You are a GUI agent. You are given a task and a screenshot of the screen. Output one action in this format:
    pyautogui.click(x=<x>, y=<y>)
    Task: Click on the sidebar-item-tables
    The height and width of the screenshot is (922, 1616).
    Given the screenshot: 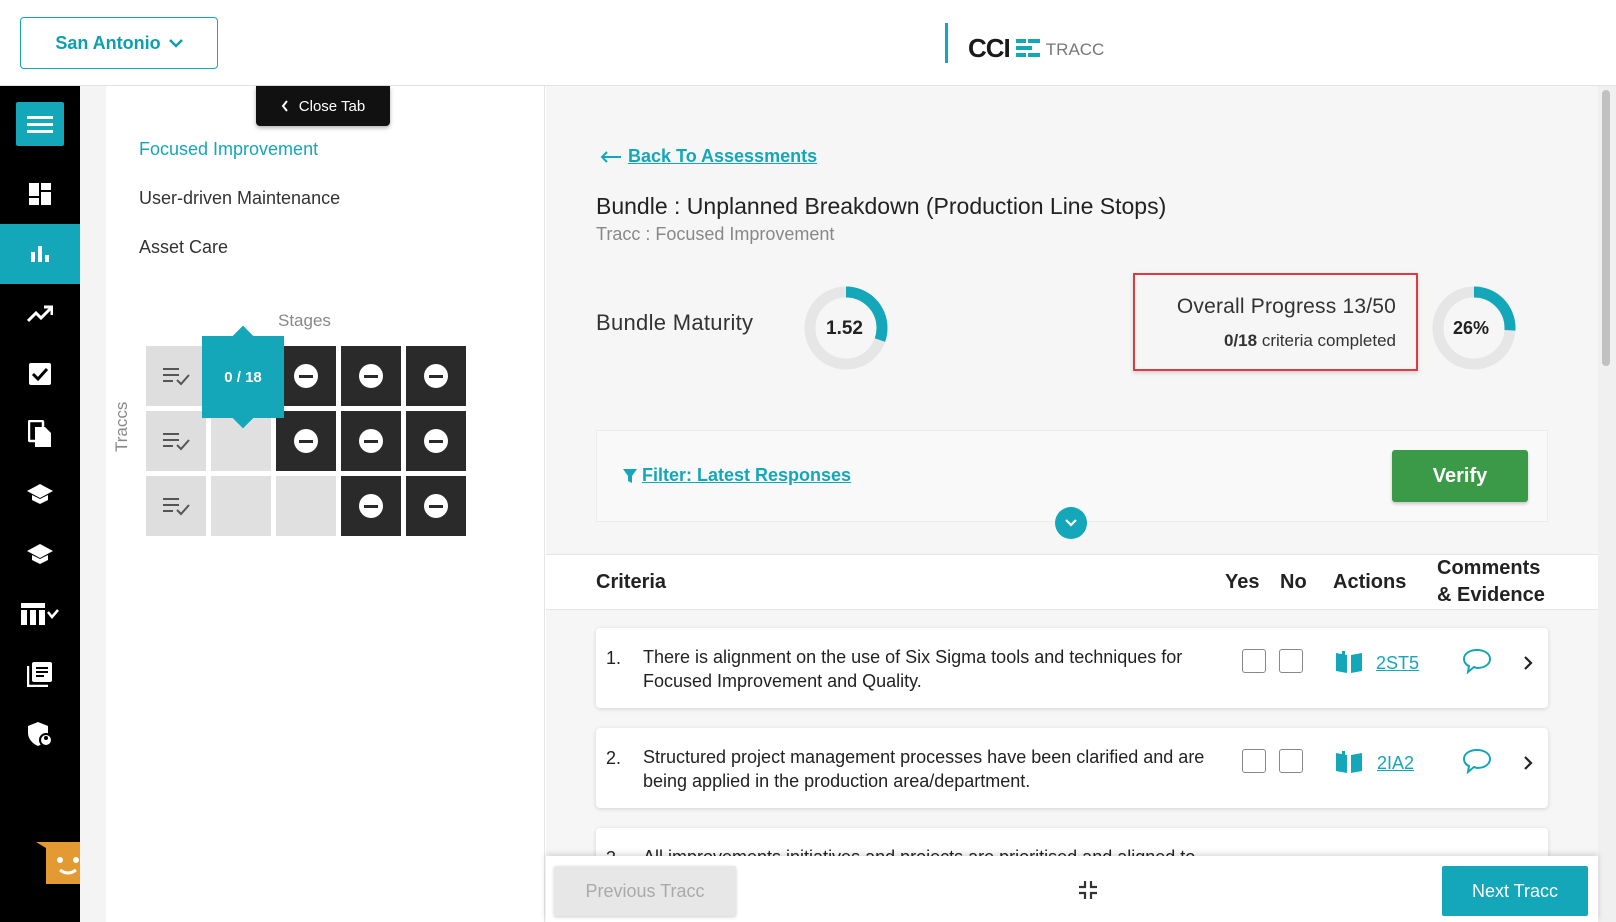 What is the action you would take?
    pyautogui.click(x=40, y=614)
    